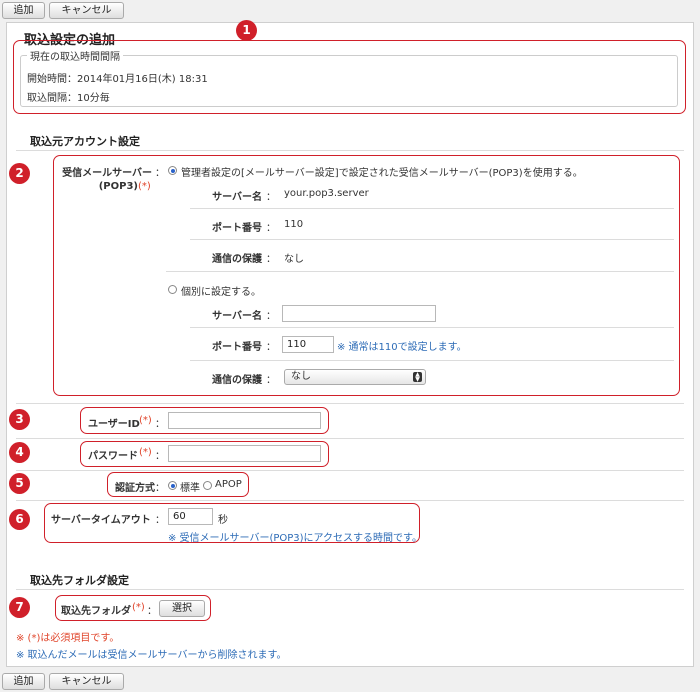 The image size is (700, 692). I want to click on timeout-unit: 秒, so click(223, 520).